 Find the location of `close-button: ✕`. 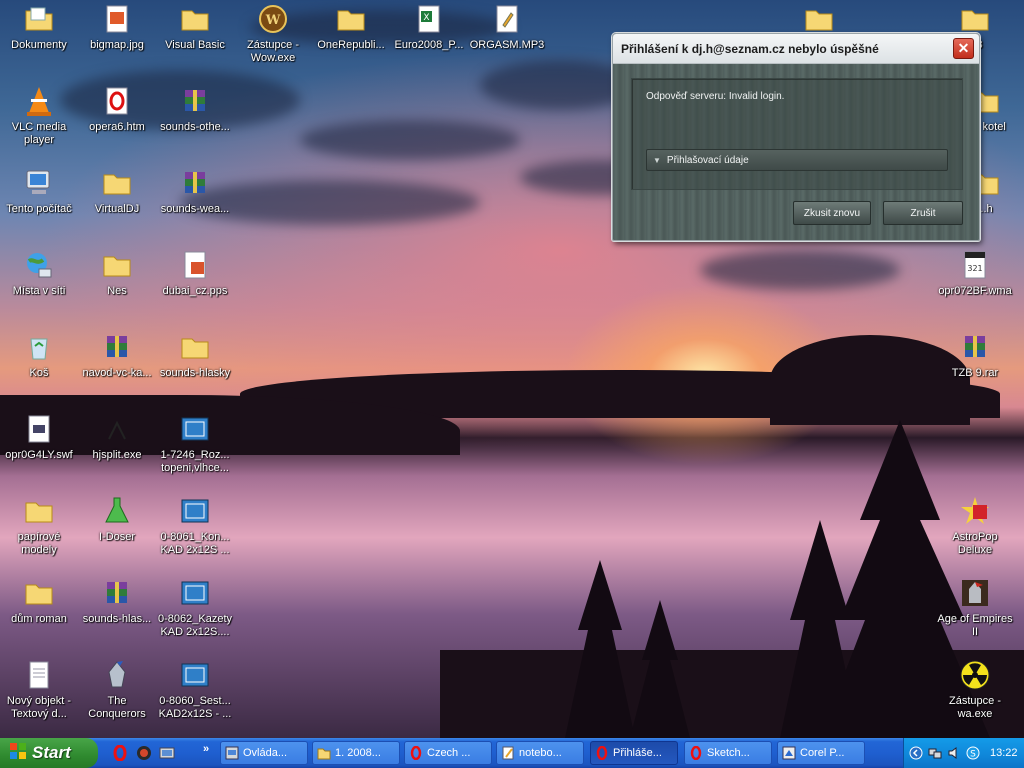

close-button: ✕ is located at coordinates (963, 48).